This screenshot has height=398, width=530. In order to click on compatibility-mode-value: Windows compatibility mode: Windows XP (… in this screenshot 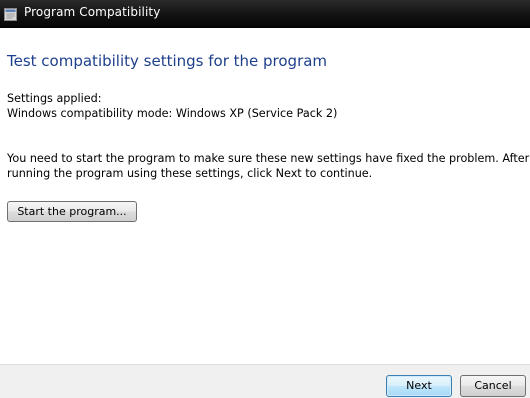, I will do `click(172, 113)`.